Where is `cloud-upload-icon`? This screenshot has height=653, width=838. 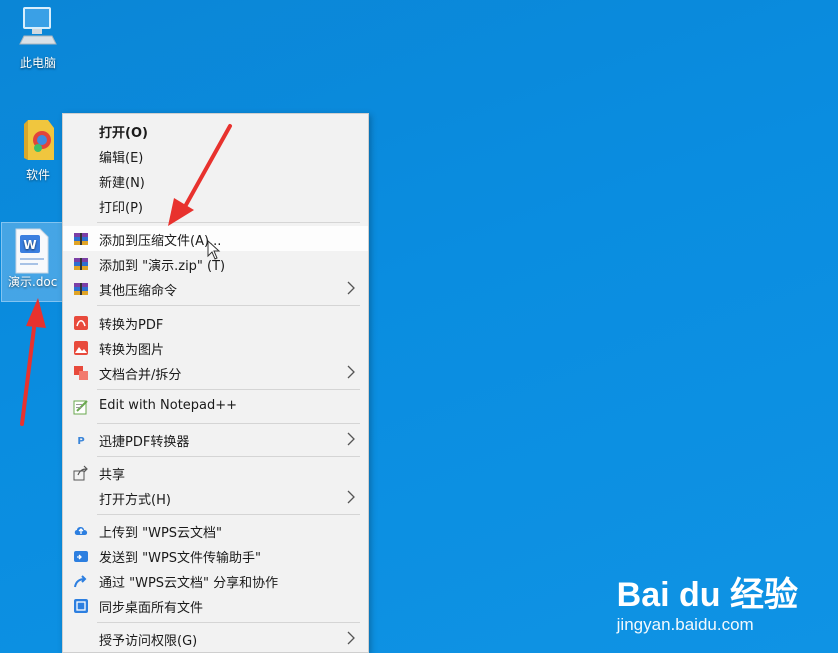 cloud-upload-icon is located at coordinates (81, 531).